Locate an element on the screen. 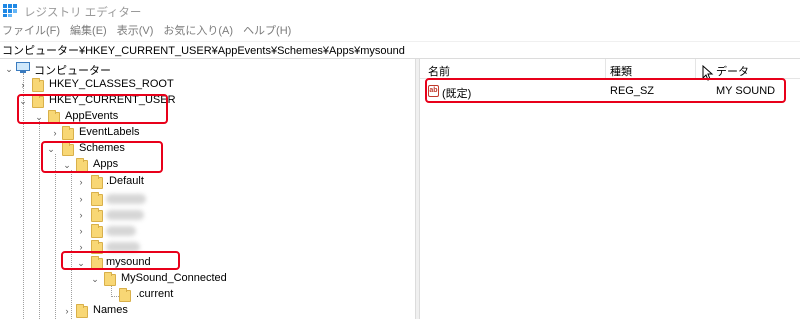 This screenshot has height=319, width=800. tree-label: Names is located at coordinates (110, 310).